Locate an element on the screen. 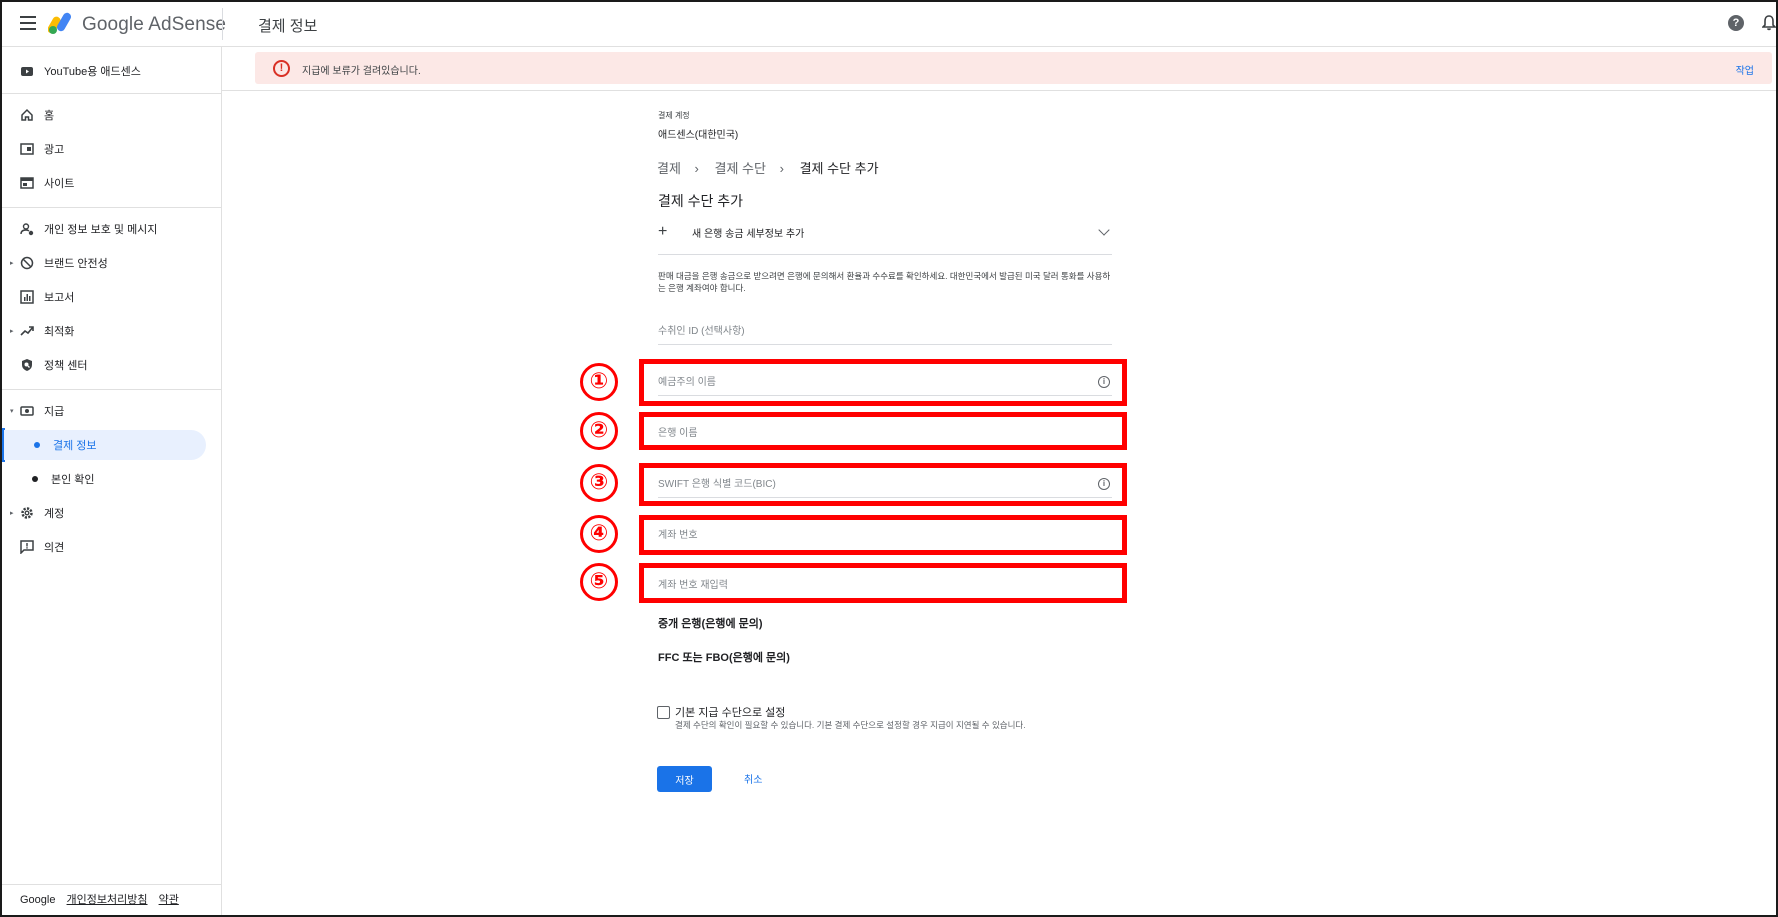 This screenshot has width=1778, height=917. terms-link: 약관 is located at coordinates (169, 900).